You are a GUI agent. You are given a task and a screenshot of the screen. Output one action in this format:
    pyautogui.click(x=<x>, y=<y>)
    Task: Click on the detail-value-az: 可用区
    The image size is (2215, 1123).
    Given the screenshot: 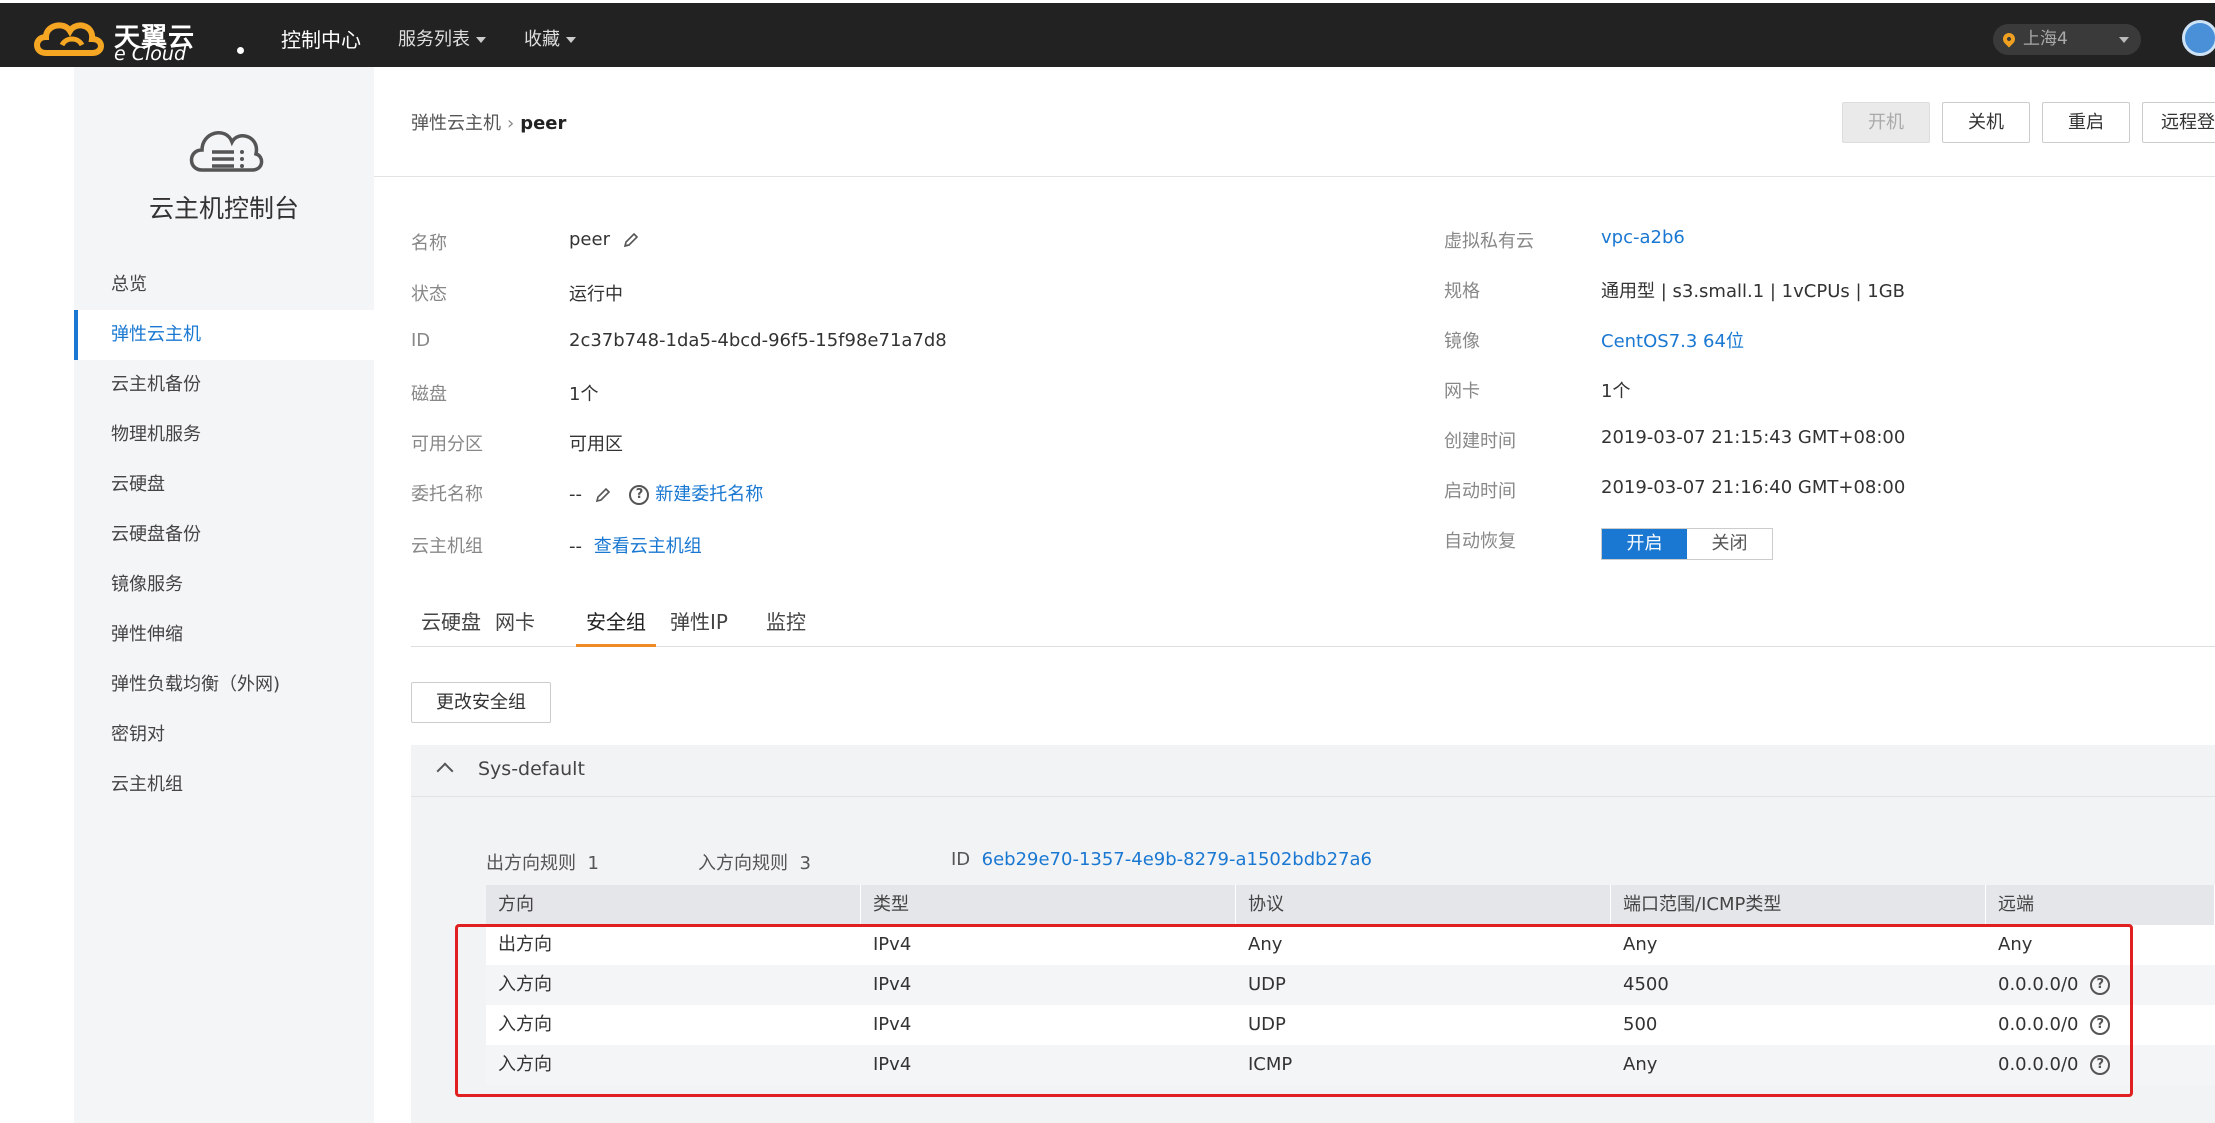 What is the action you would take?
    pyautogui.click(x=596, y=444)
    